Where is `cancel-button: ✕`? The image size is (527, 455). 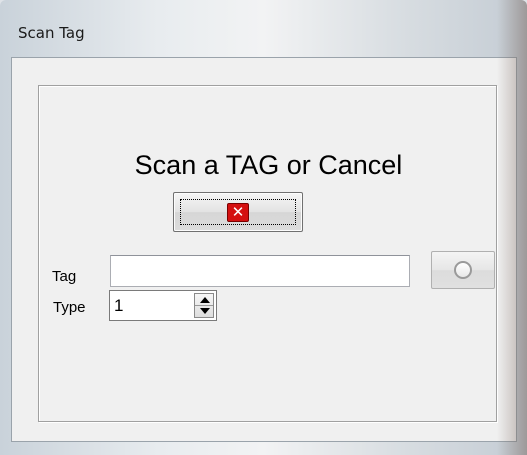 cancel-button: ✕ is located at coordinates (238, 212).